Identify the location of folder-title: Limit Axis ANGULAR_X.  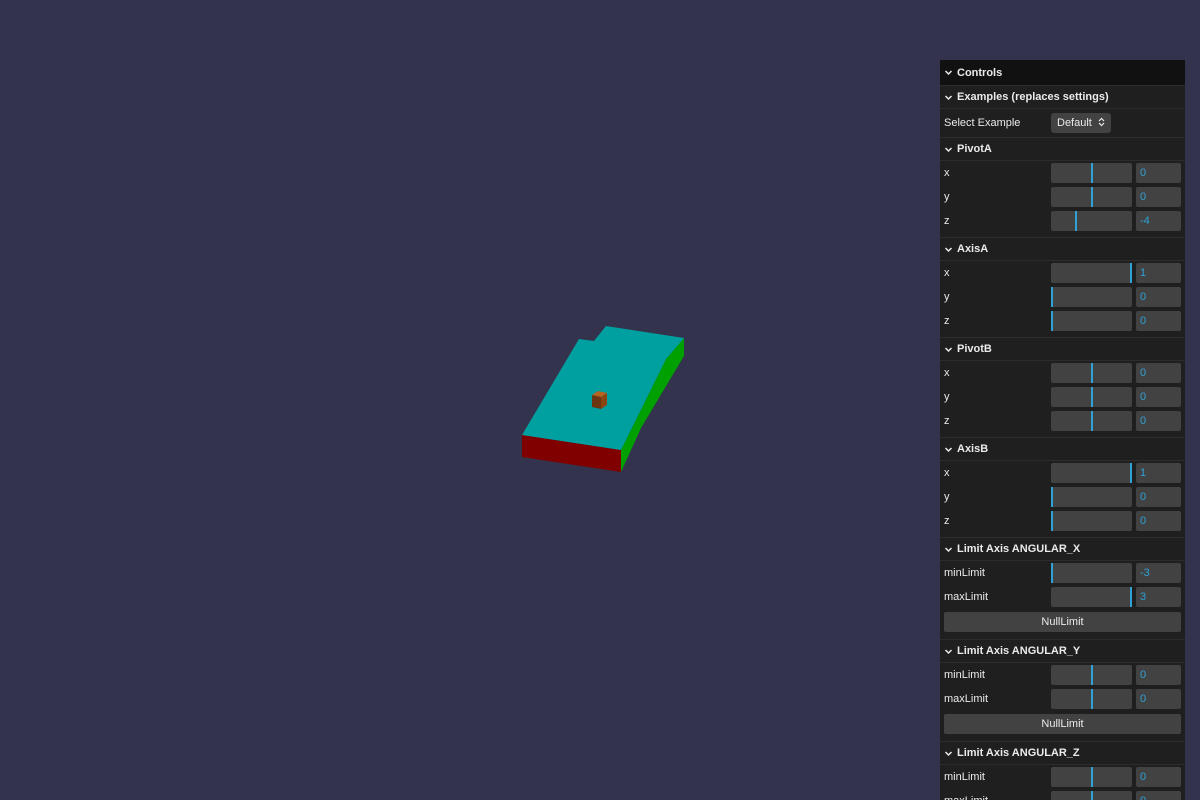
(1019, 549).